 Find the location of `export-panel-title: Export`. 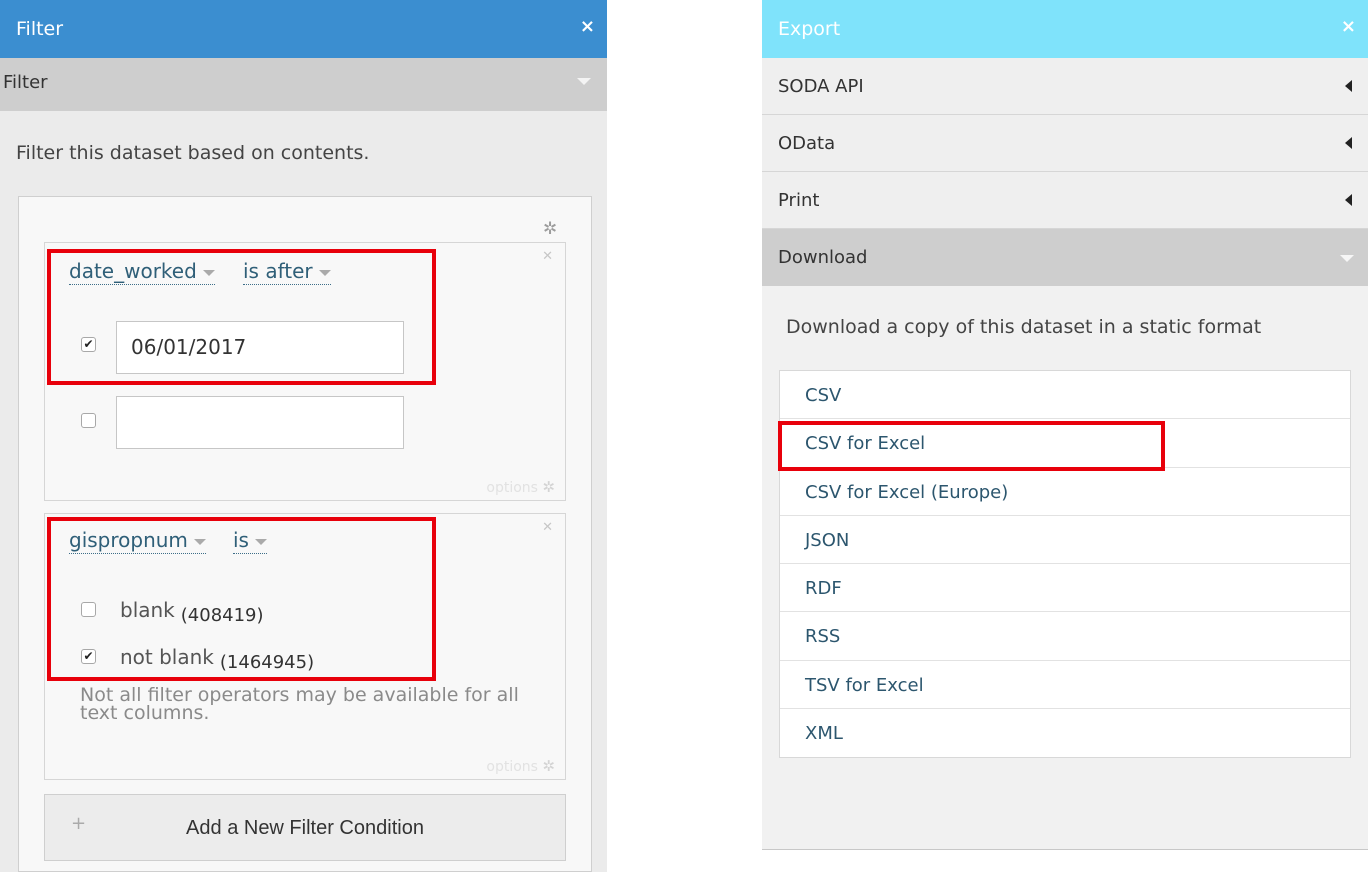

export-panel-title: Export is located at coordinates (809, 29).